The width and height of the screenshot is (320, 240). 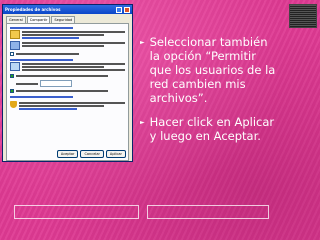 What do you see at coordinates (42, 97) in the screenshot?
I see `learn-more-link` at bounding box center [42, 97].